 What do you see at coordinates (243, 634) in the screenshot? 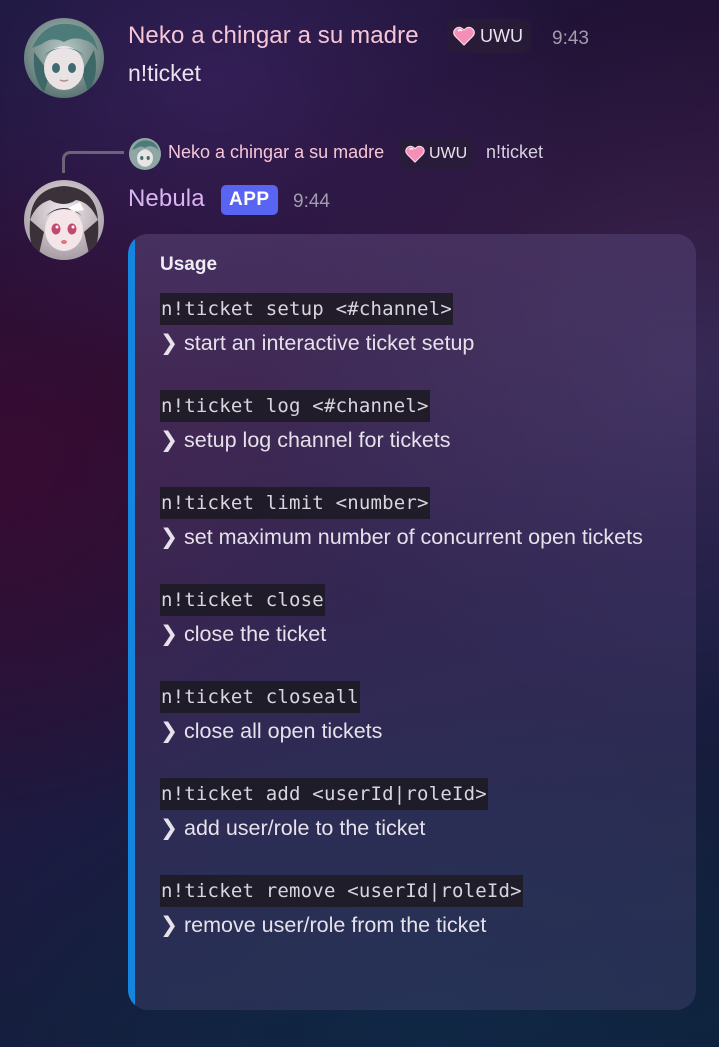
I see `command-description: ❯ close the ticket` at bounding box center [243, 634].